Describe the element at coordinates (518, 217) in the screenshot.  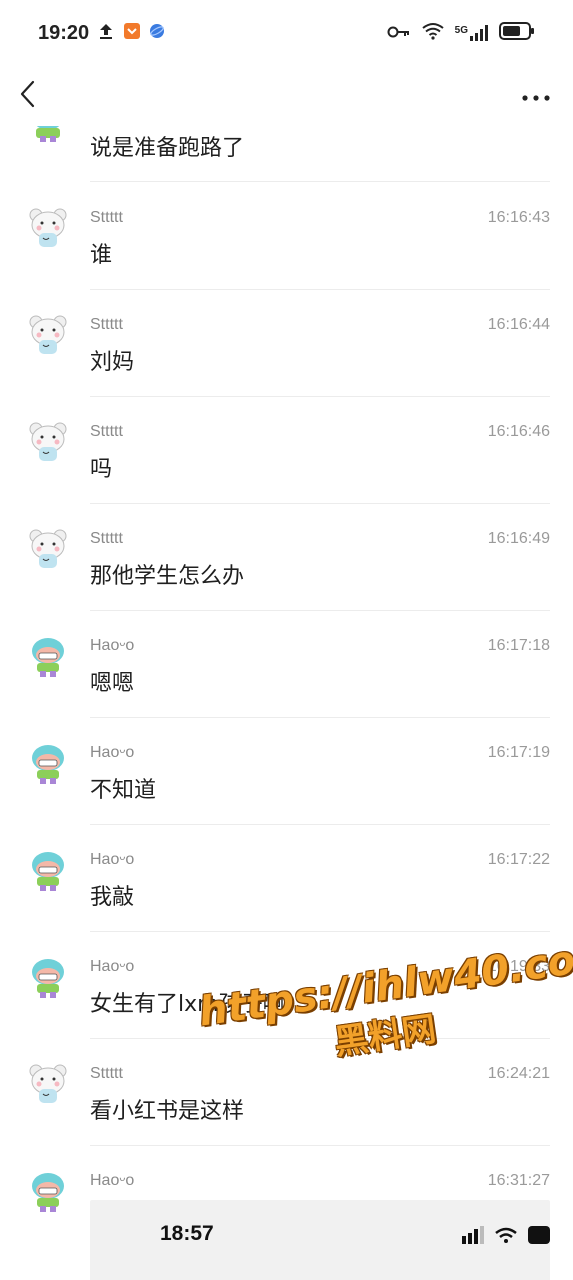
I see `message-time: 16:16:43` at that location.